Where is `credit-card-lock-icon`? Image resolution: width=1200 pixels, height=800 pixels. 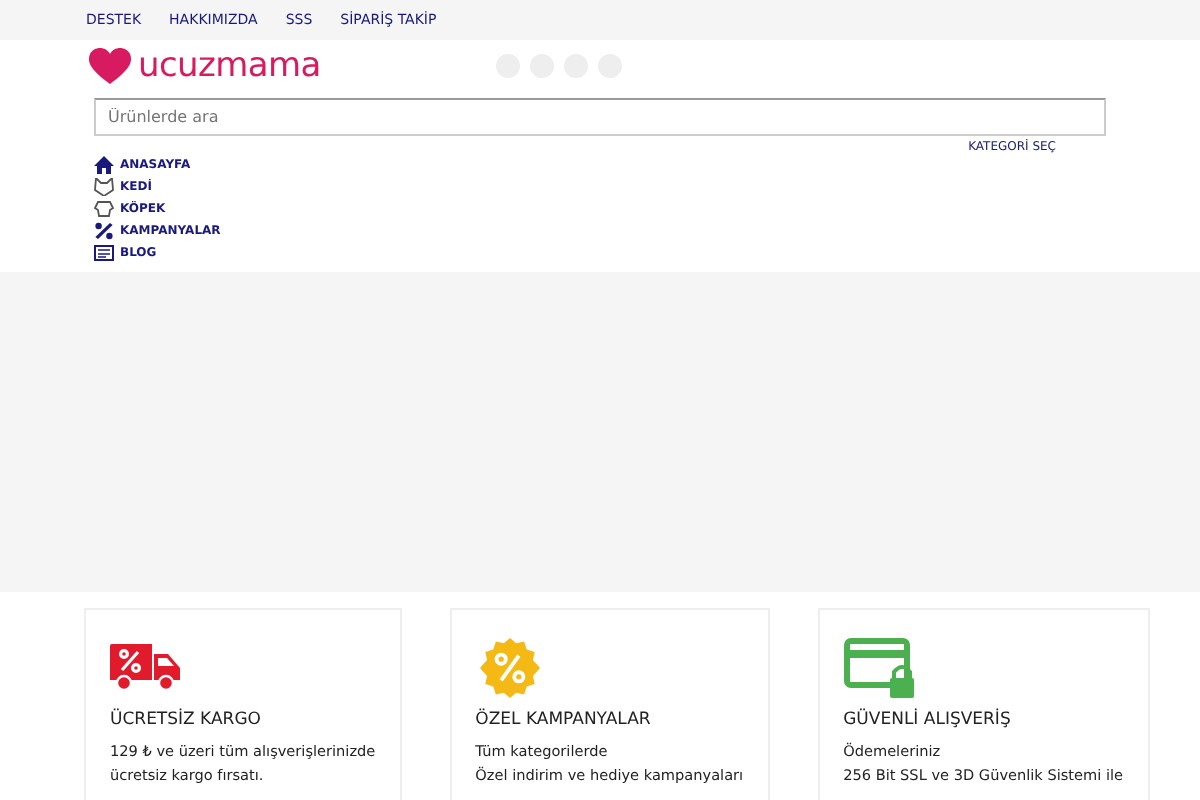 credit-card-lock-icon is located at coordinates (879, 668).